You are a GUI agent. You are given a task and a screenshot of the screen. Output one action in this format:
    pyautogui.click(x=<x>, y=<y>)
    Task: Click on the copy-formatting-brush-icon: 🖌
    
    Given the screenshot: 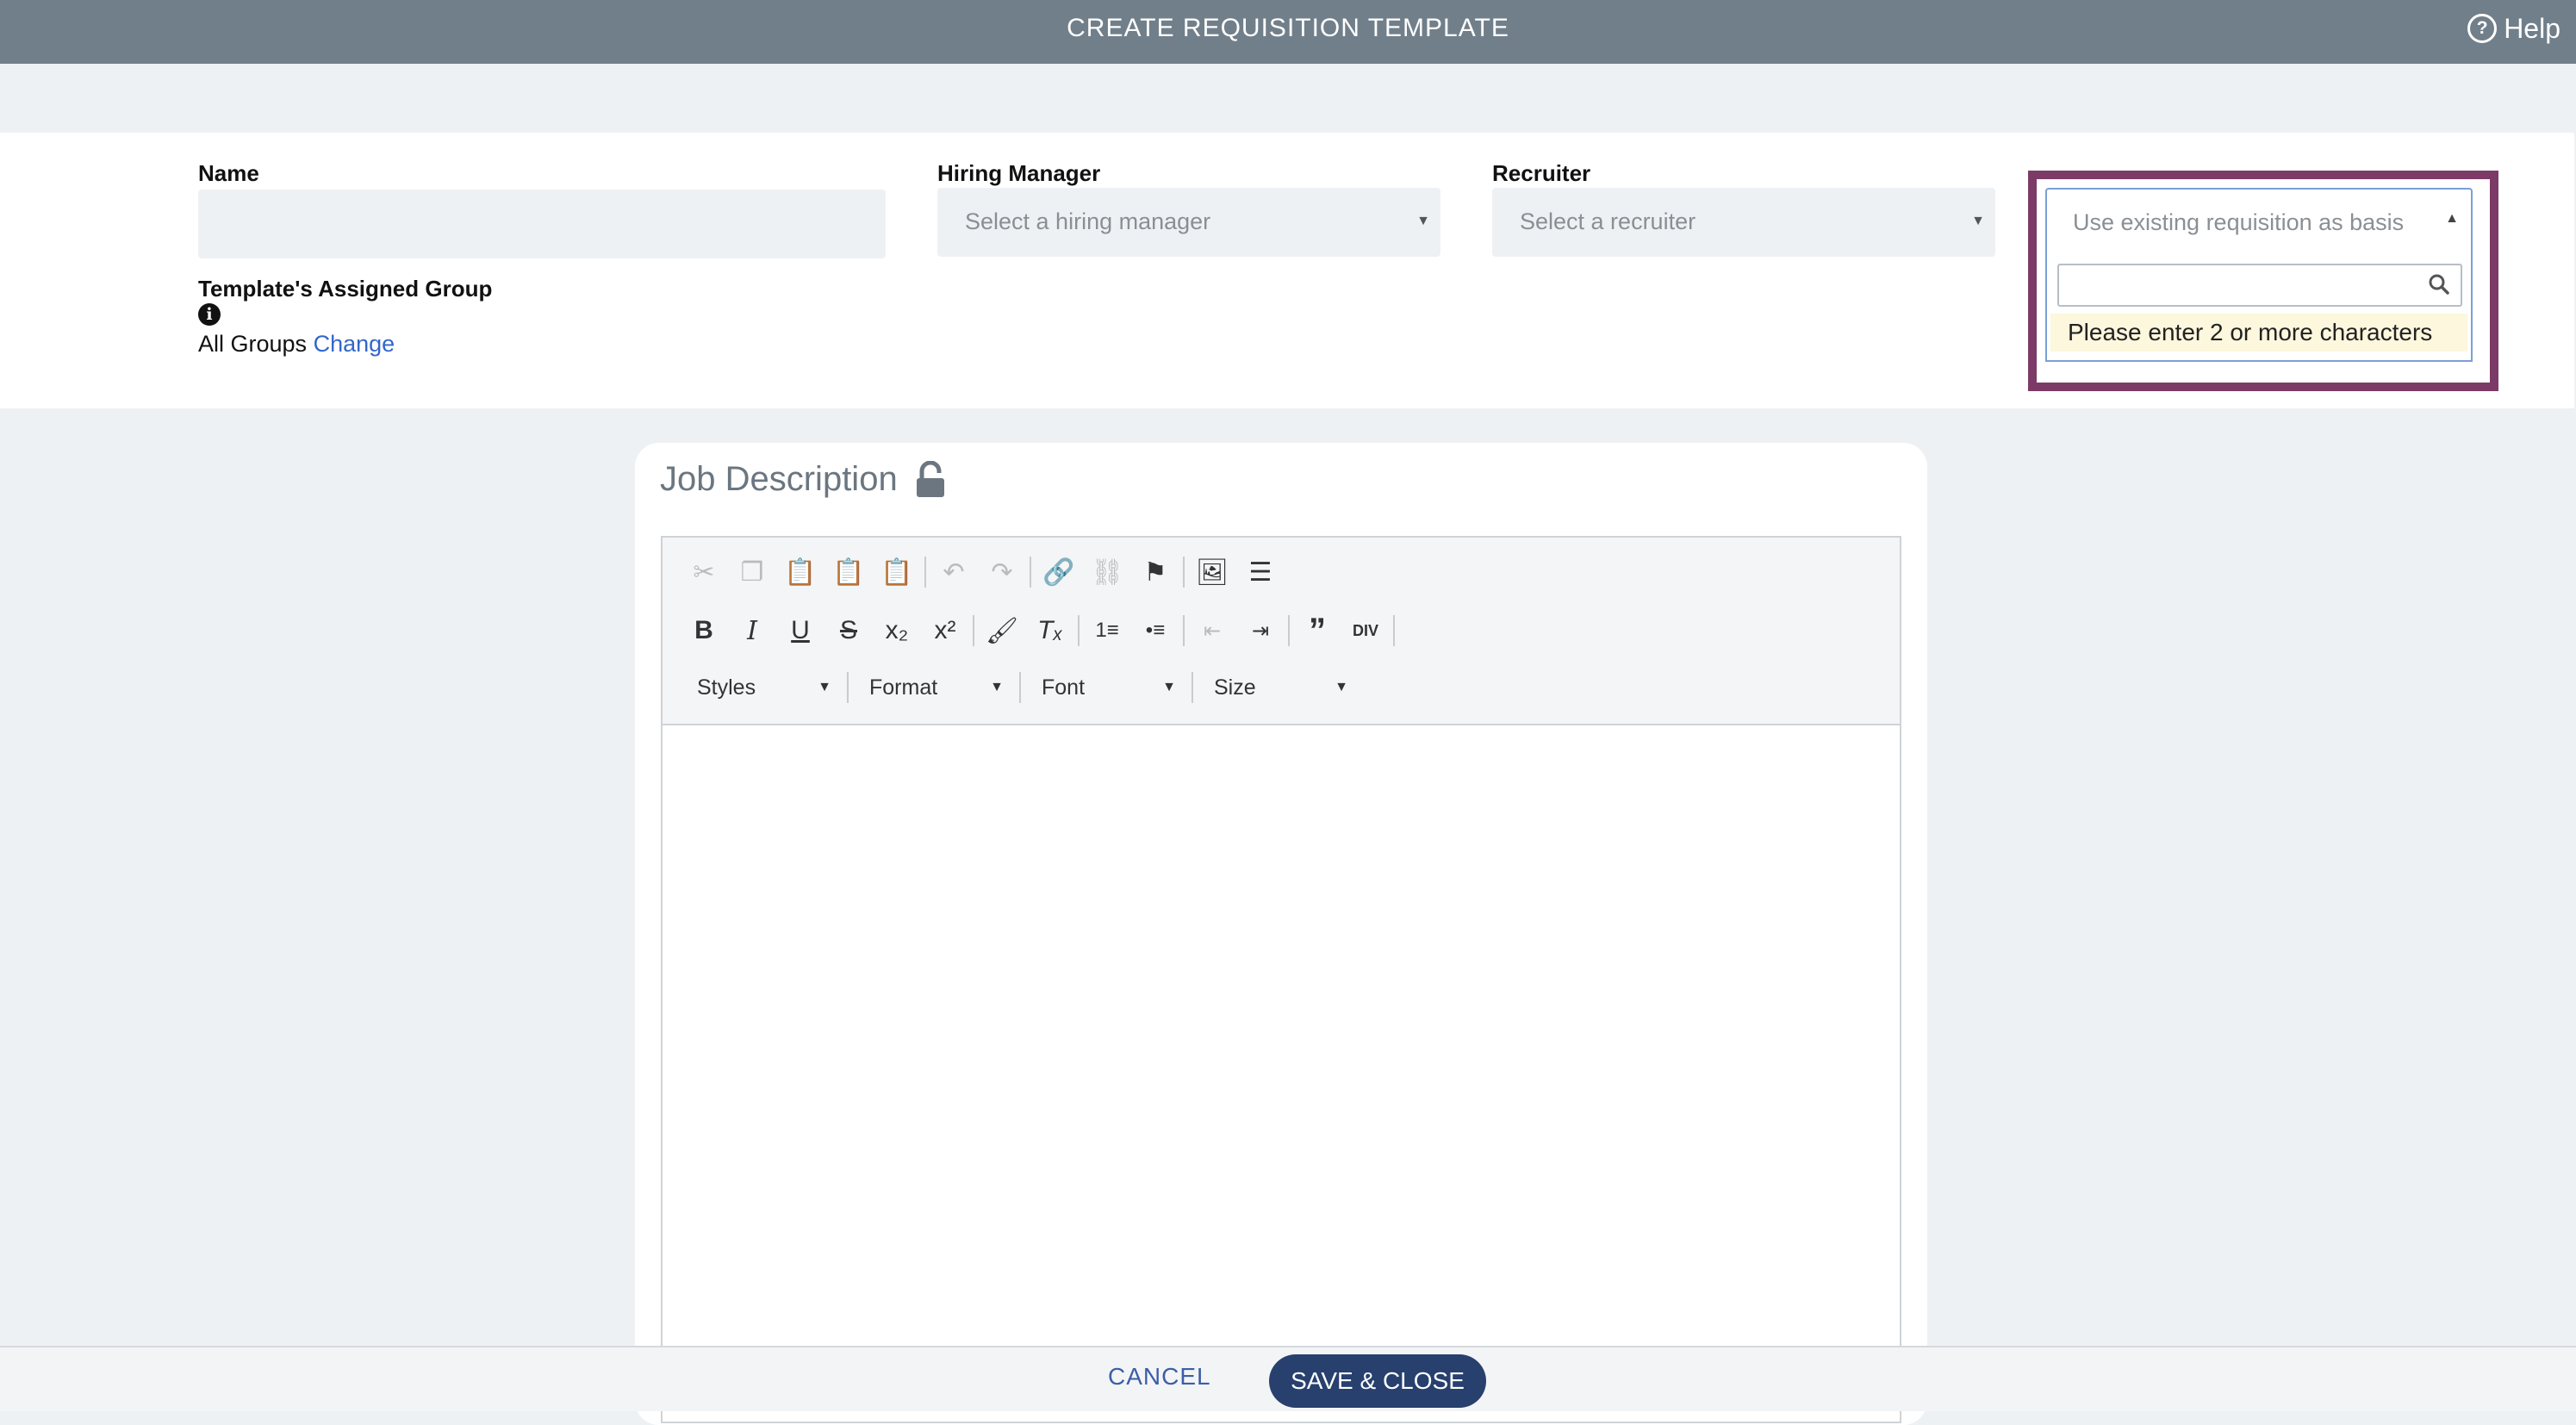 What is the action you would take?
    pyautogui.click(x=1002, y=631)
    